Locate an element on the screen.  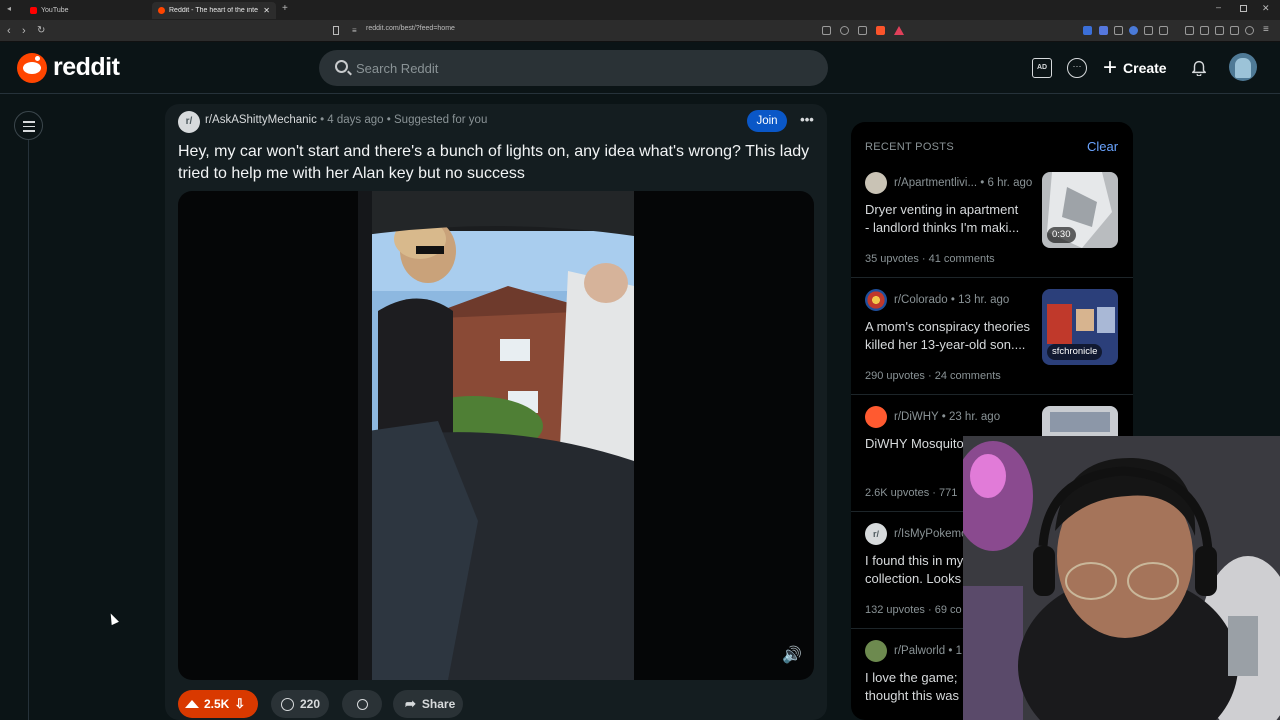
recent-post-upvotes: 132 upvotes is located at coordinates (895, 610).